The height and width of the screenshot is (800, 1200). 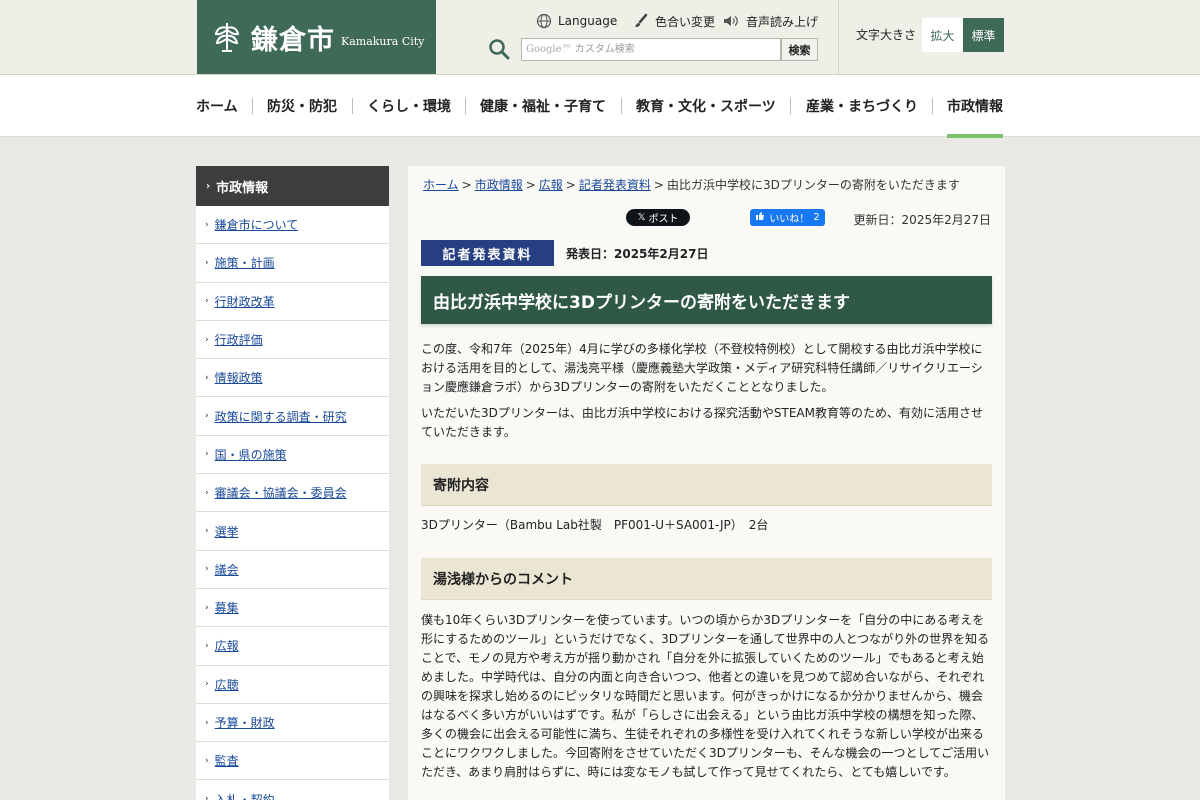 I want to click on sidebar-item-label: 入札・契約, so click(x=244, y=796).